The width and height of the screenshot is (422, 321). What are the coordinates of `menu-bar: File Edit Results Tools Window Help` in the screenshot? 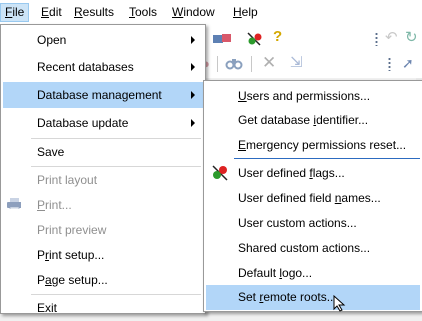 It's located at (211, 13).